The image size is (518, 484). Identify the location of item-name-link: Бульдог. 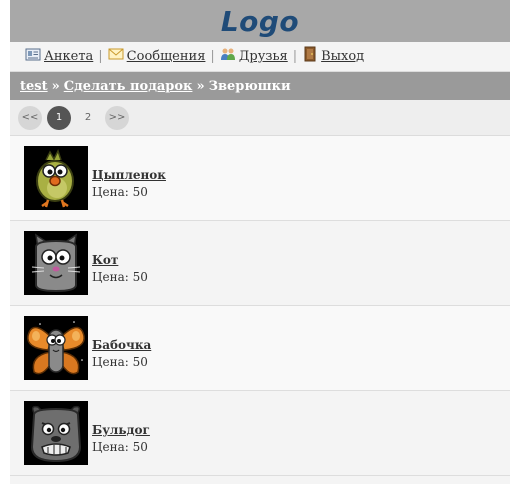
(121, 430).